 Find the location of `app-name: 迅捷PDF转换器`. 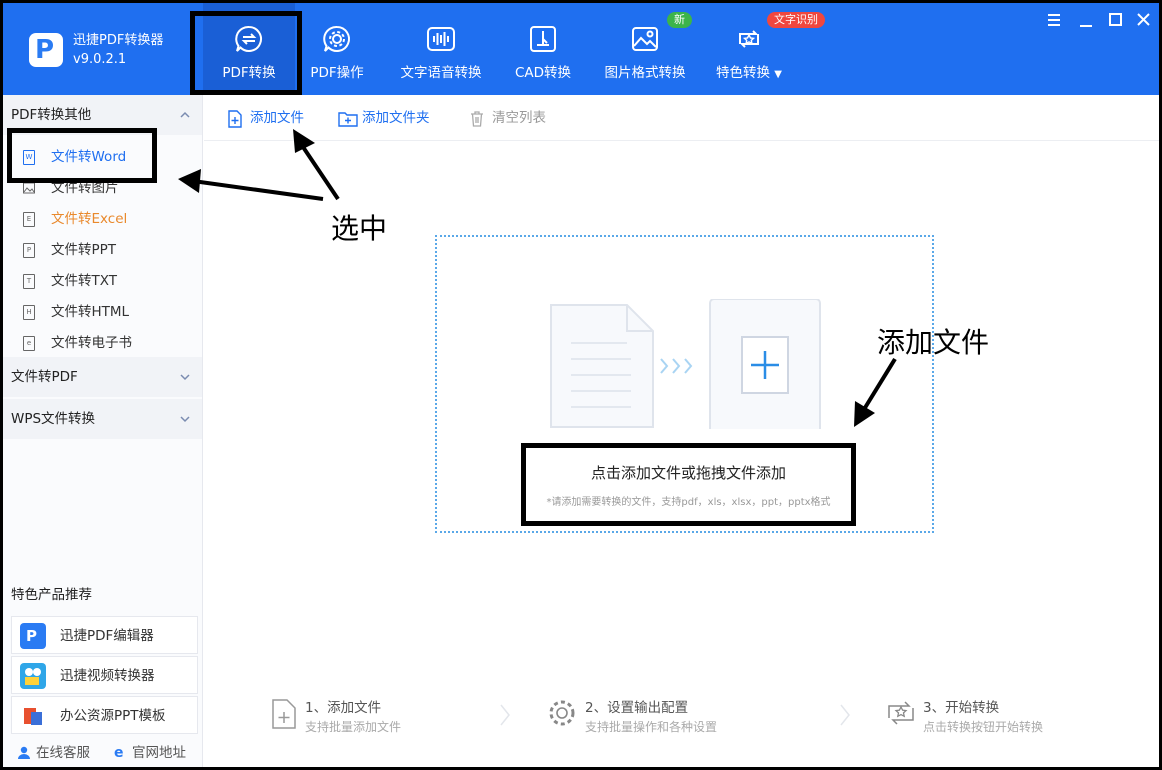

app-name: 迅捷PDF转换器 is located at coordinates (118, 40).